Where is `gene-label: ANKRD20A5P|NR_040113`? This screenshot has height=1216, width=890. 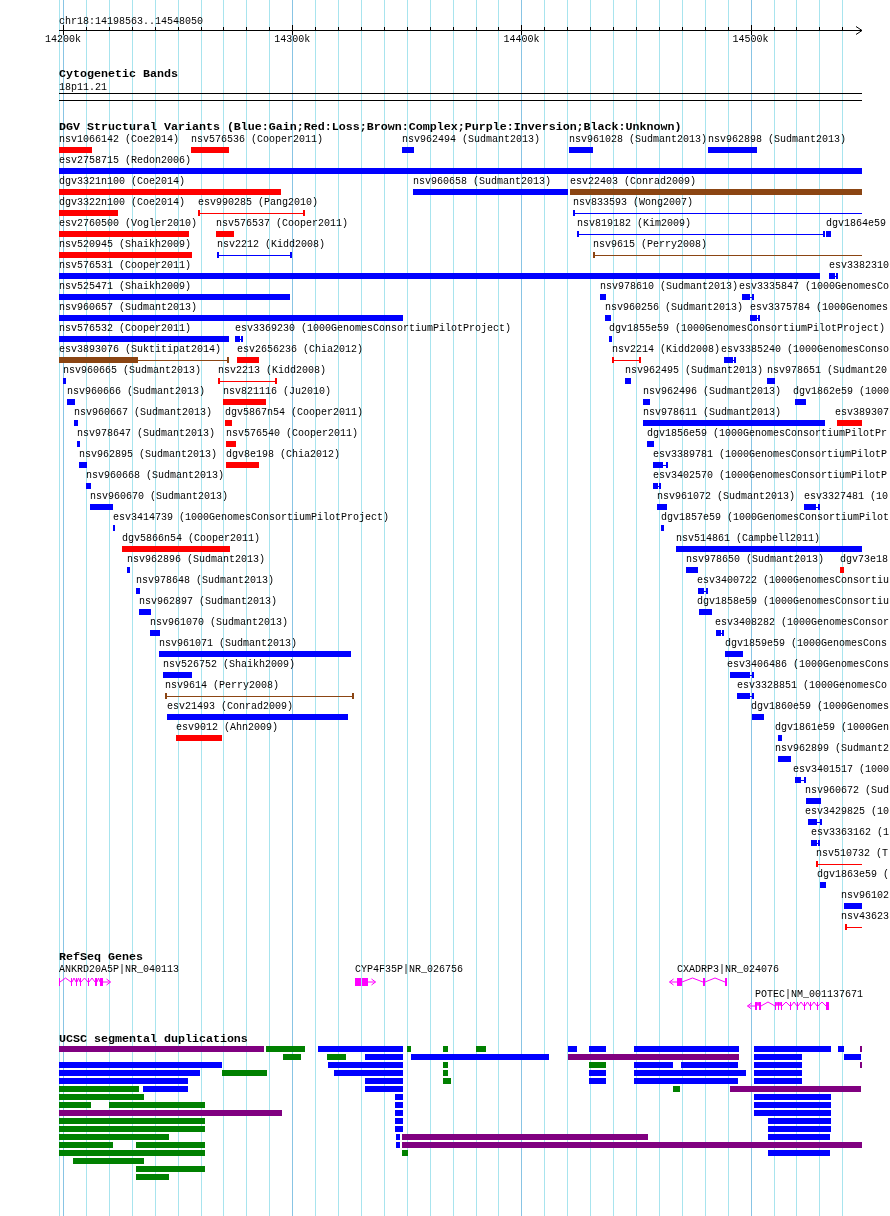
gene-label: ANKRD20A5P|NR_040113 is located at coordinates (119, 970).